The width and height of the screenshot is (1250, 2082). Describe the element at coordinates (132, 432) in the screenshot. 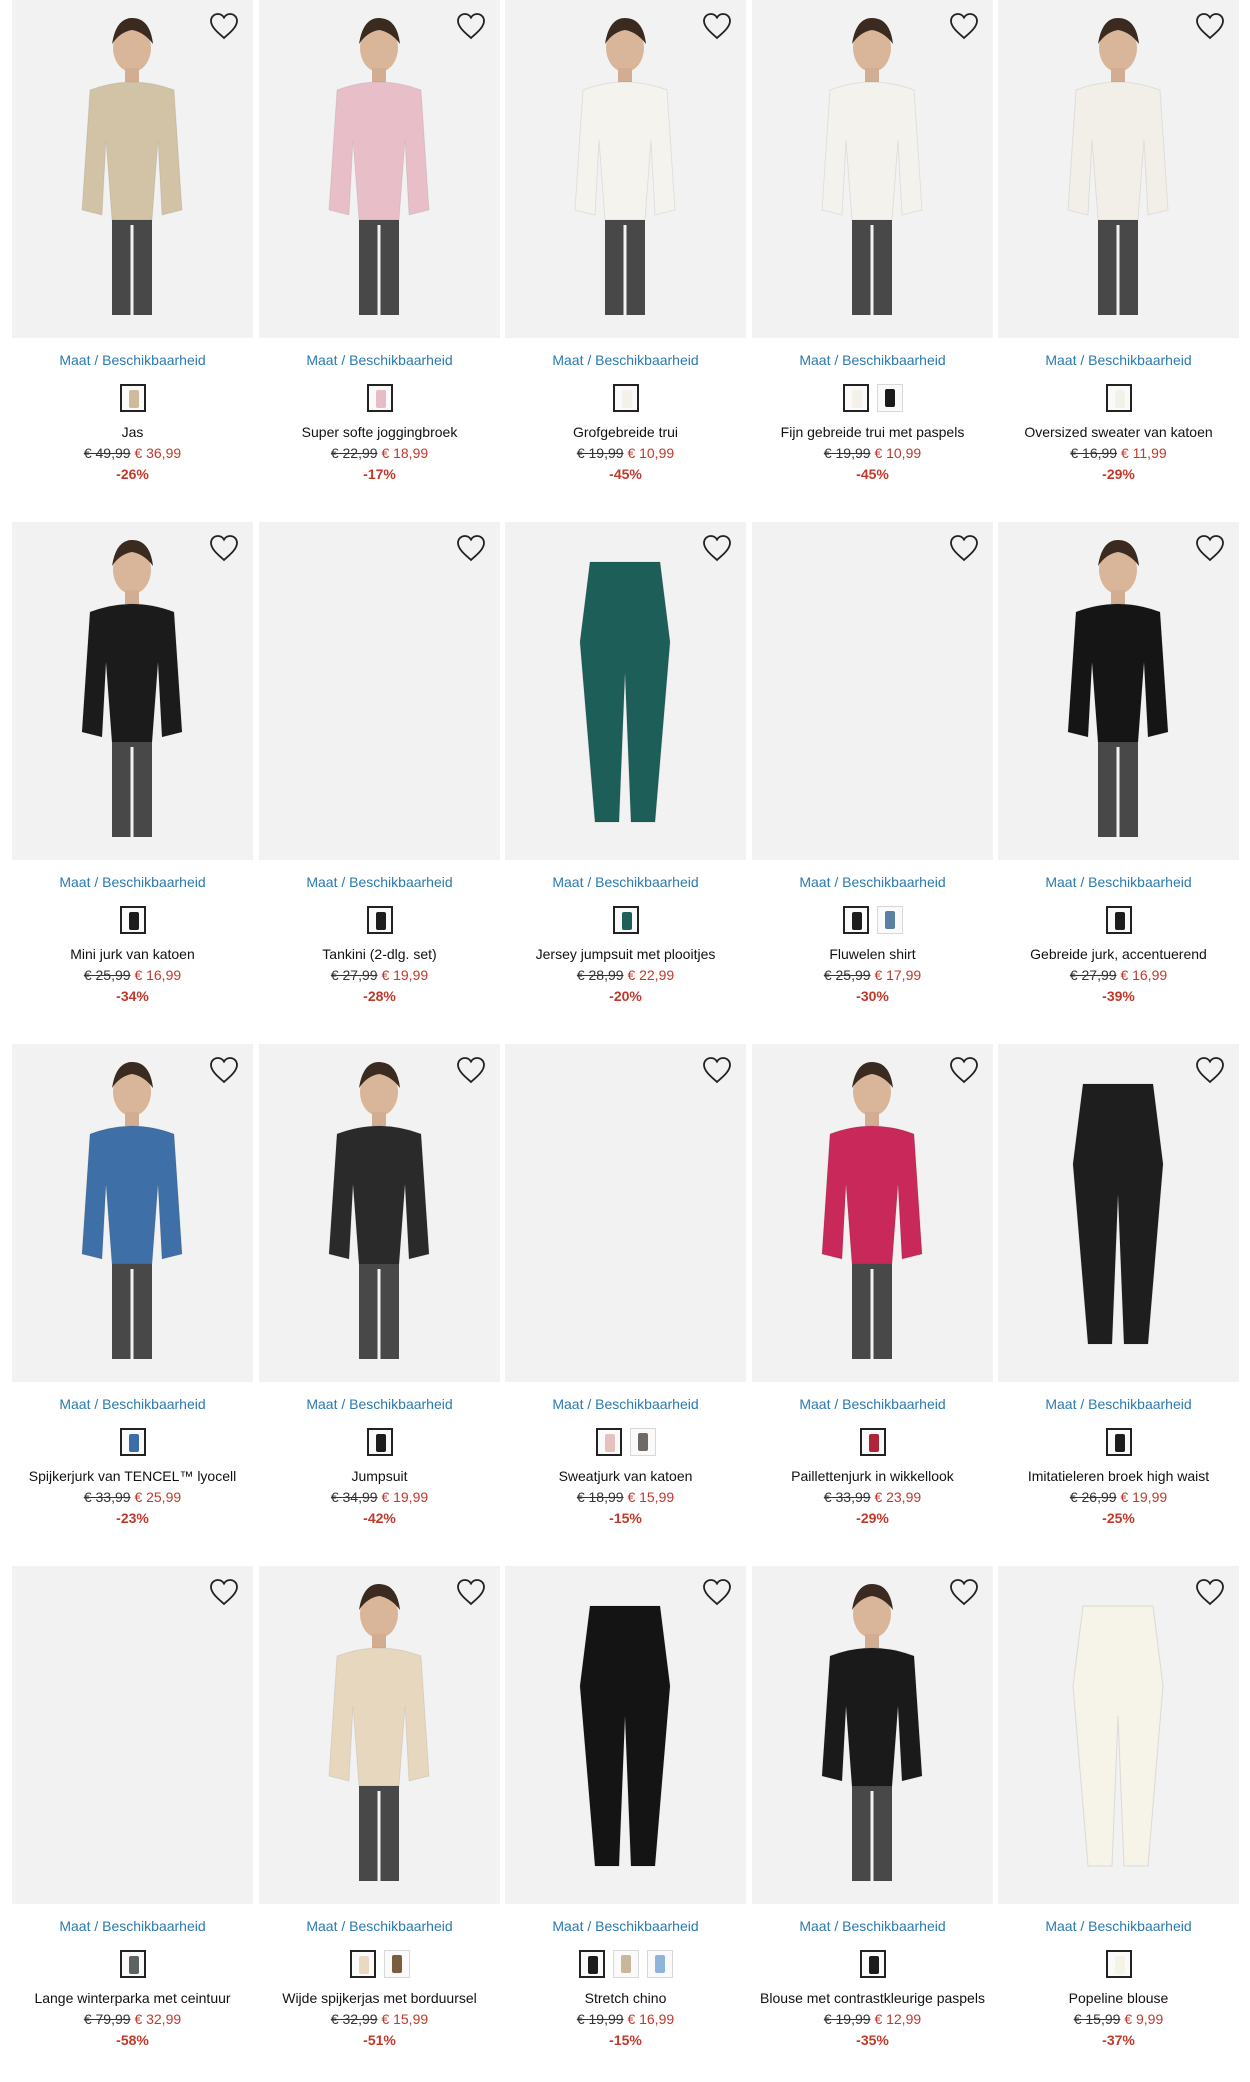

I see `product-name: Jas` at that location.